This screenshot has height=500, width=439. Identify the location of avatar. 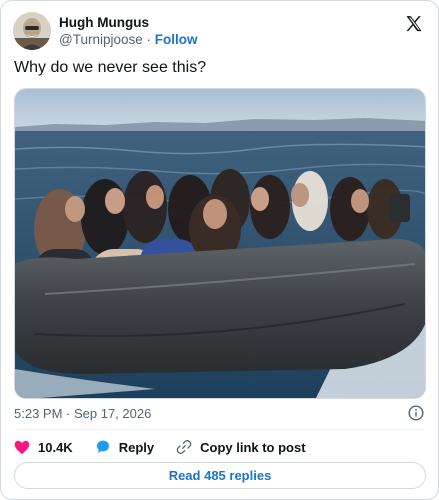
(32, 31).